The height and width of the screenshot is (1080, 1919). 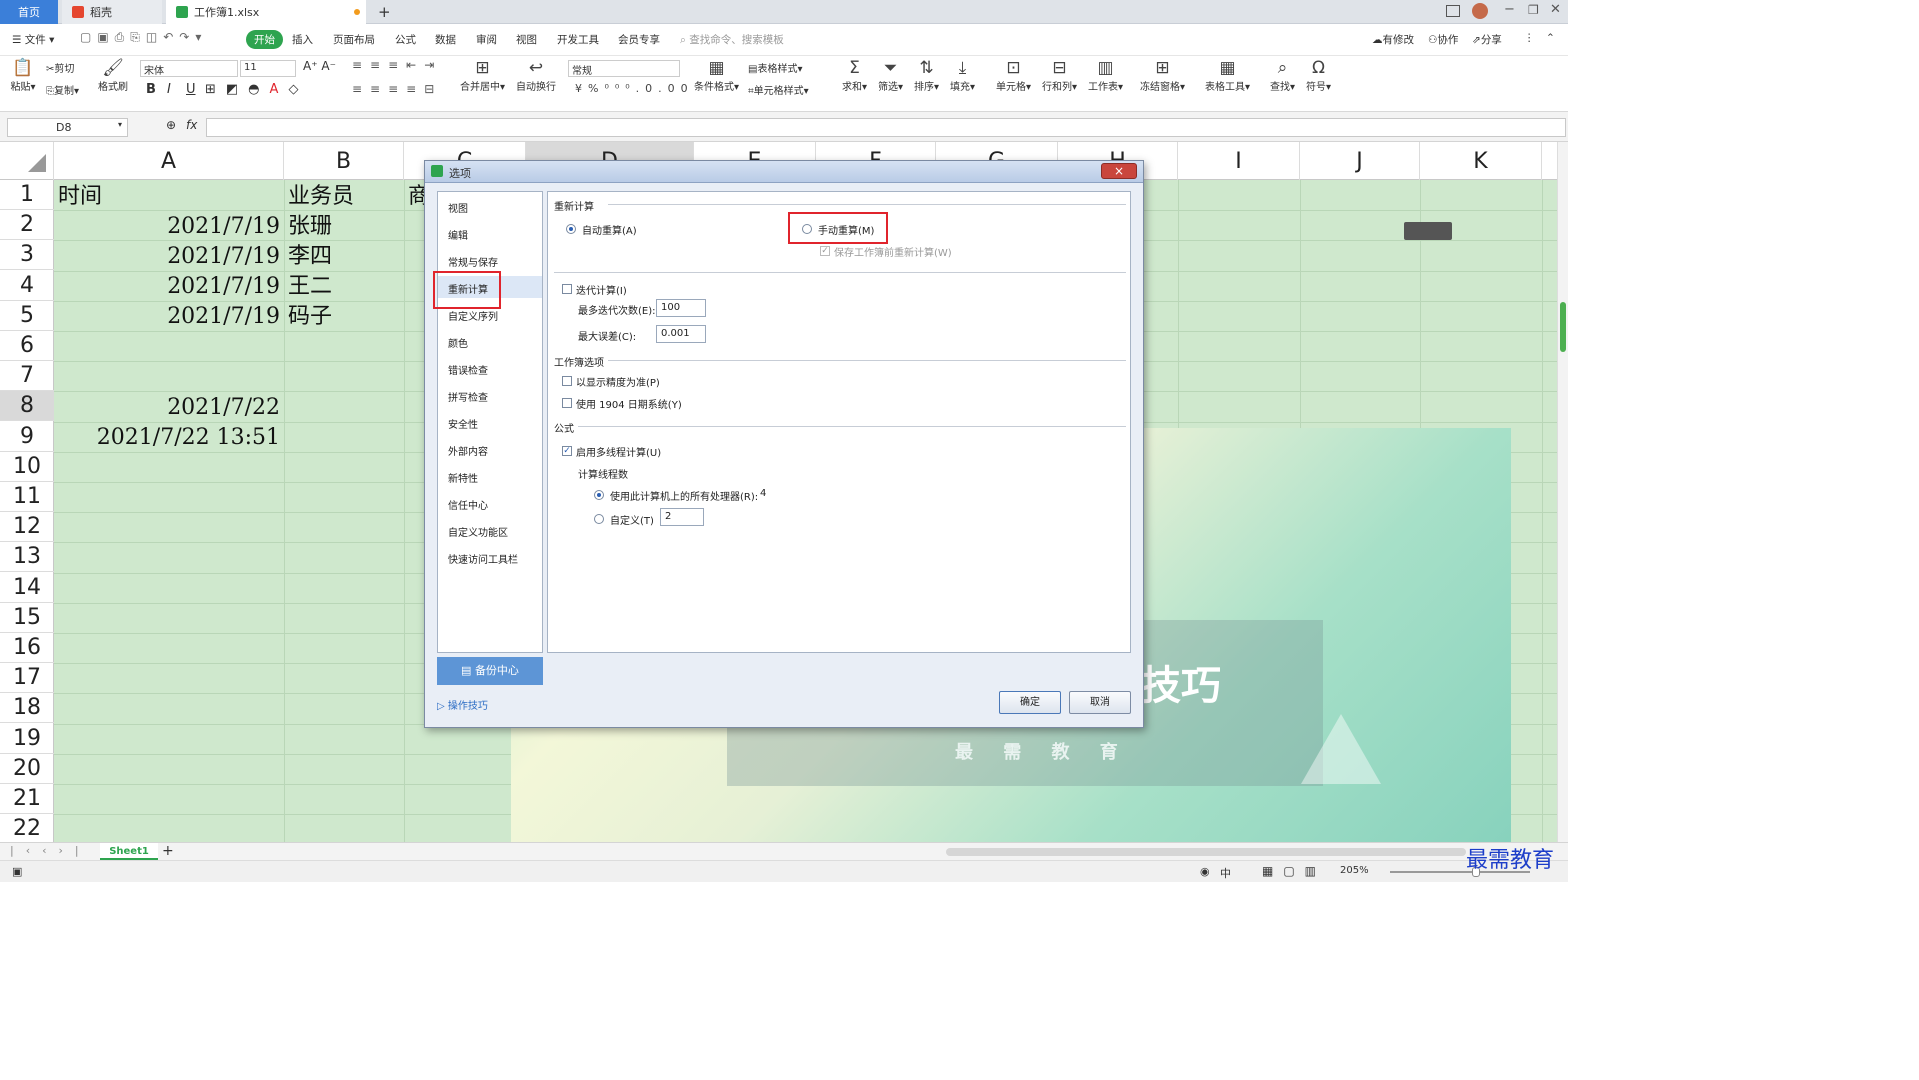 What do you see at coordinates (223, 257) in the screenshot?
I see `cell-a3: 2021/7/19` at bounding box center [223, 257].